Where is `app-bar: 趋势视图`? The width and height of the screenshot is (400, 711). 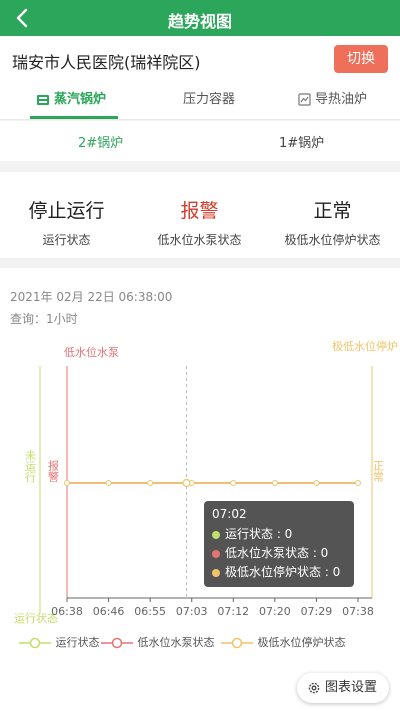
app-bar: 趋势视图 is located at coordinates (200, 18).